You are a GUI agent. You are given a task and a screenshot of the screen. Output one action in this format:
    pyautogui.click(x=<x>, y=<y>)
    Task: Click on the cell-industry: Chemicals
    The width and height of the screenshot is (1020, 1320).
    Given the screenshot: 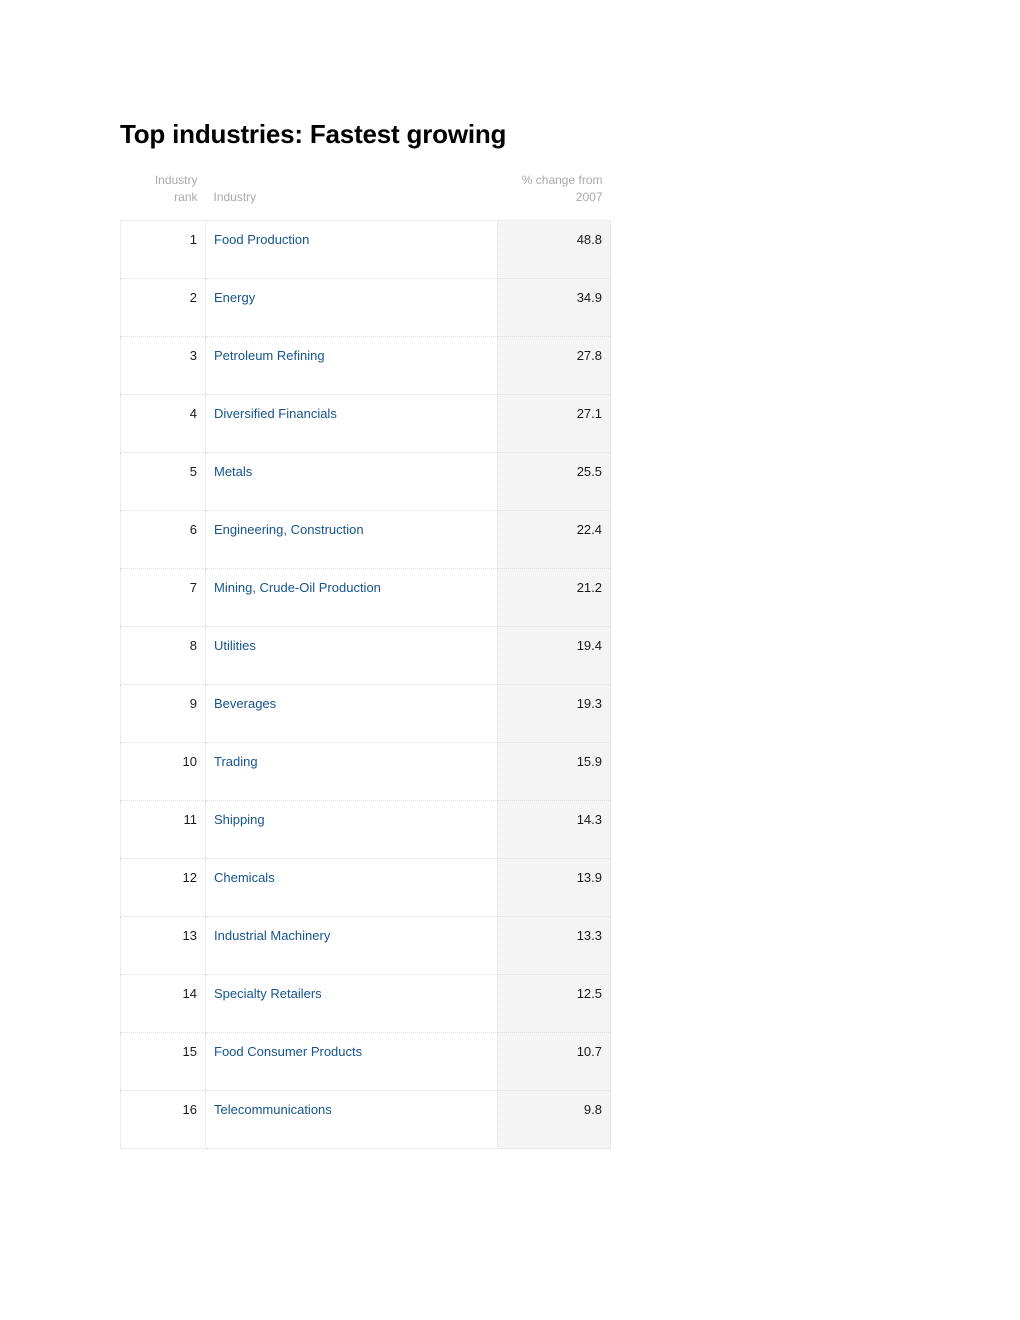 What is the action you would take?
    pyautogui.click(x=351, y=887)
    